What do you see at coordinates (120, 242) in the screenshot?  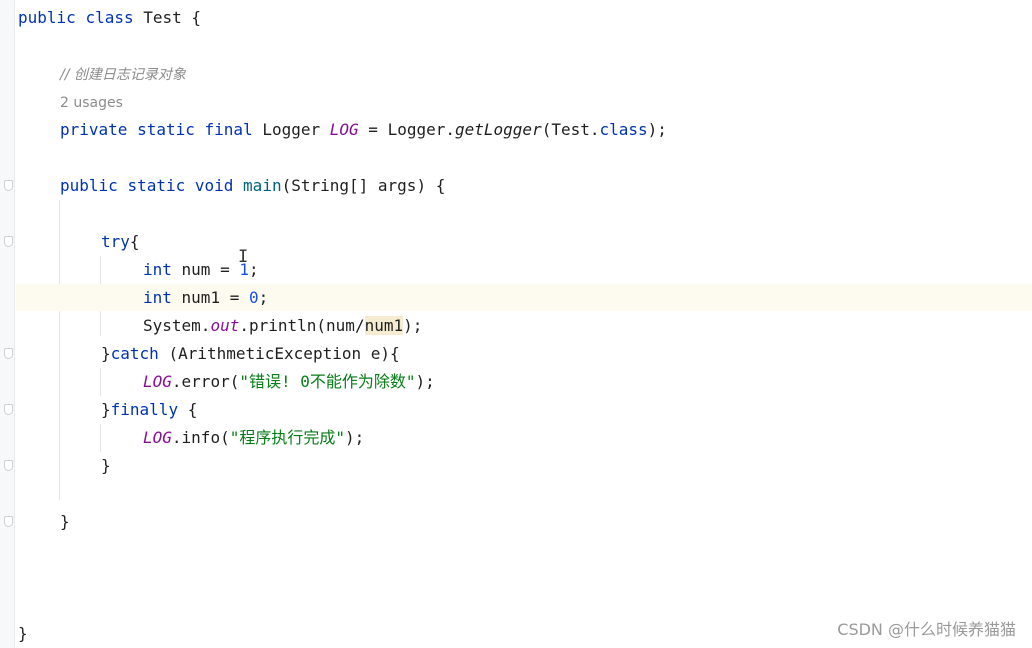 I see `code-line-try: try{` at bounding box center [120, 242].